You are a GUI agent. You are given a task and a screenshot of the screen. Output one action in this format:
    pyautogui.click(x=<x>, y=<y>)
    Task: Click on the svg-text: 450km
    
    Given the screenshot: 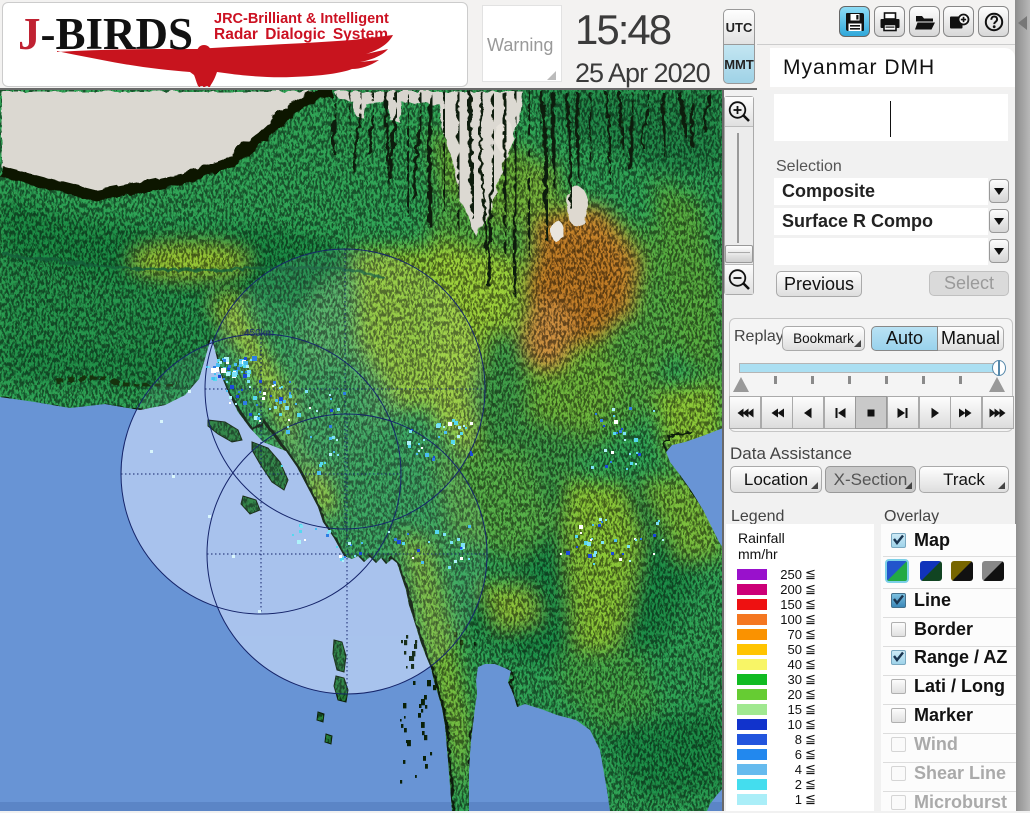 What is the action you would take?
    pyautogui.click(x=259, y=333)
    